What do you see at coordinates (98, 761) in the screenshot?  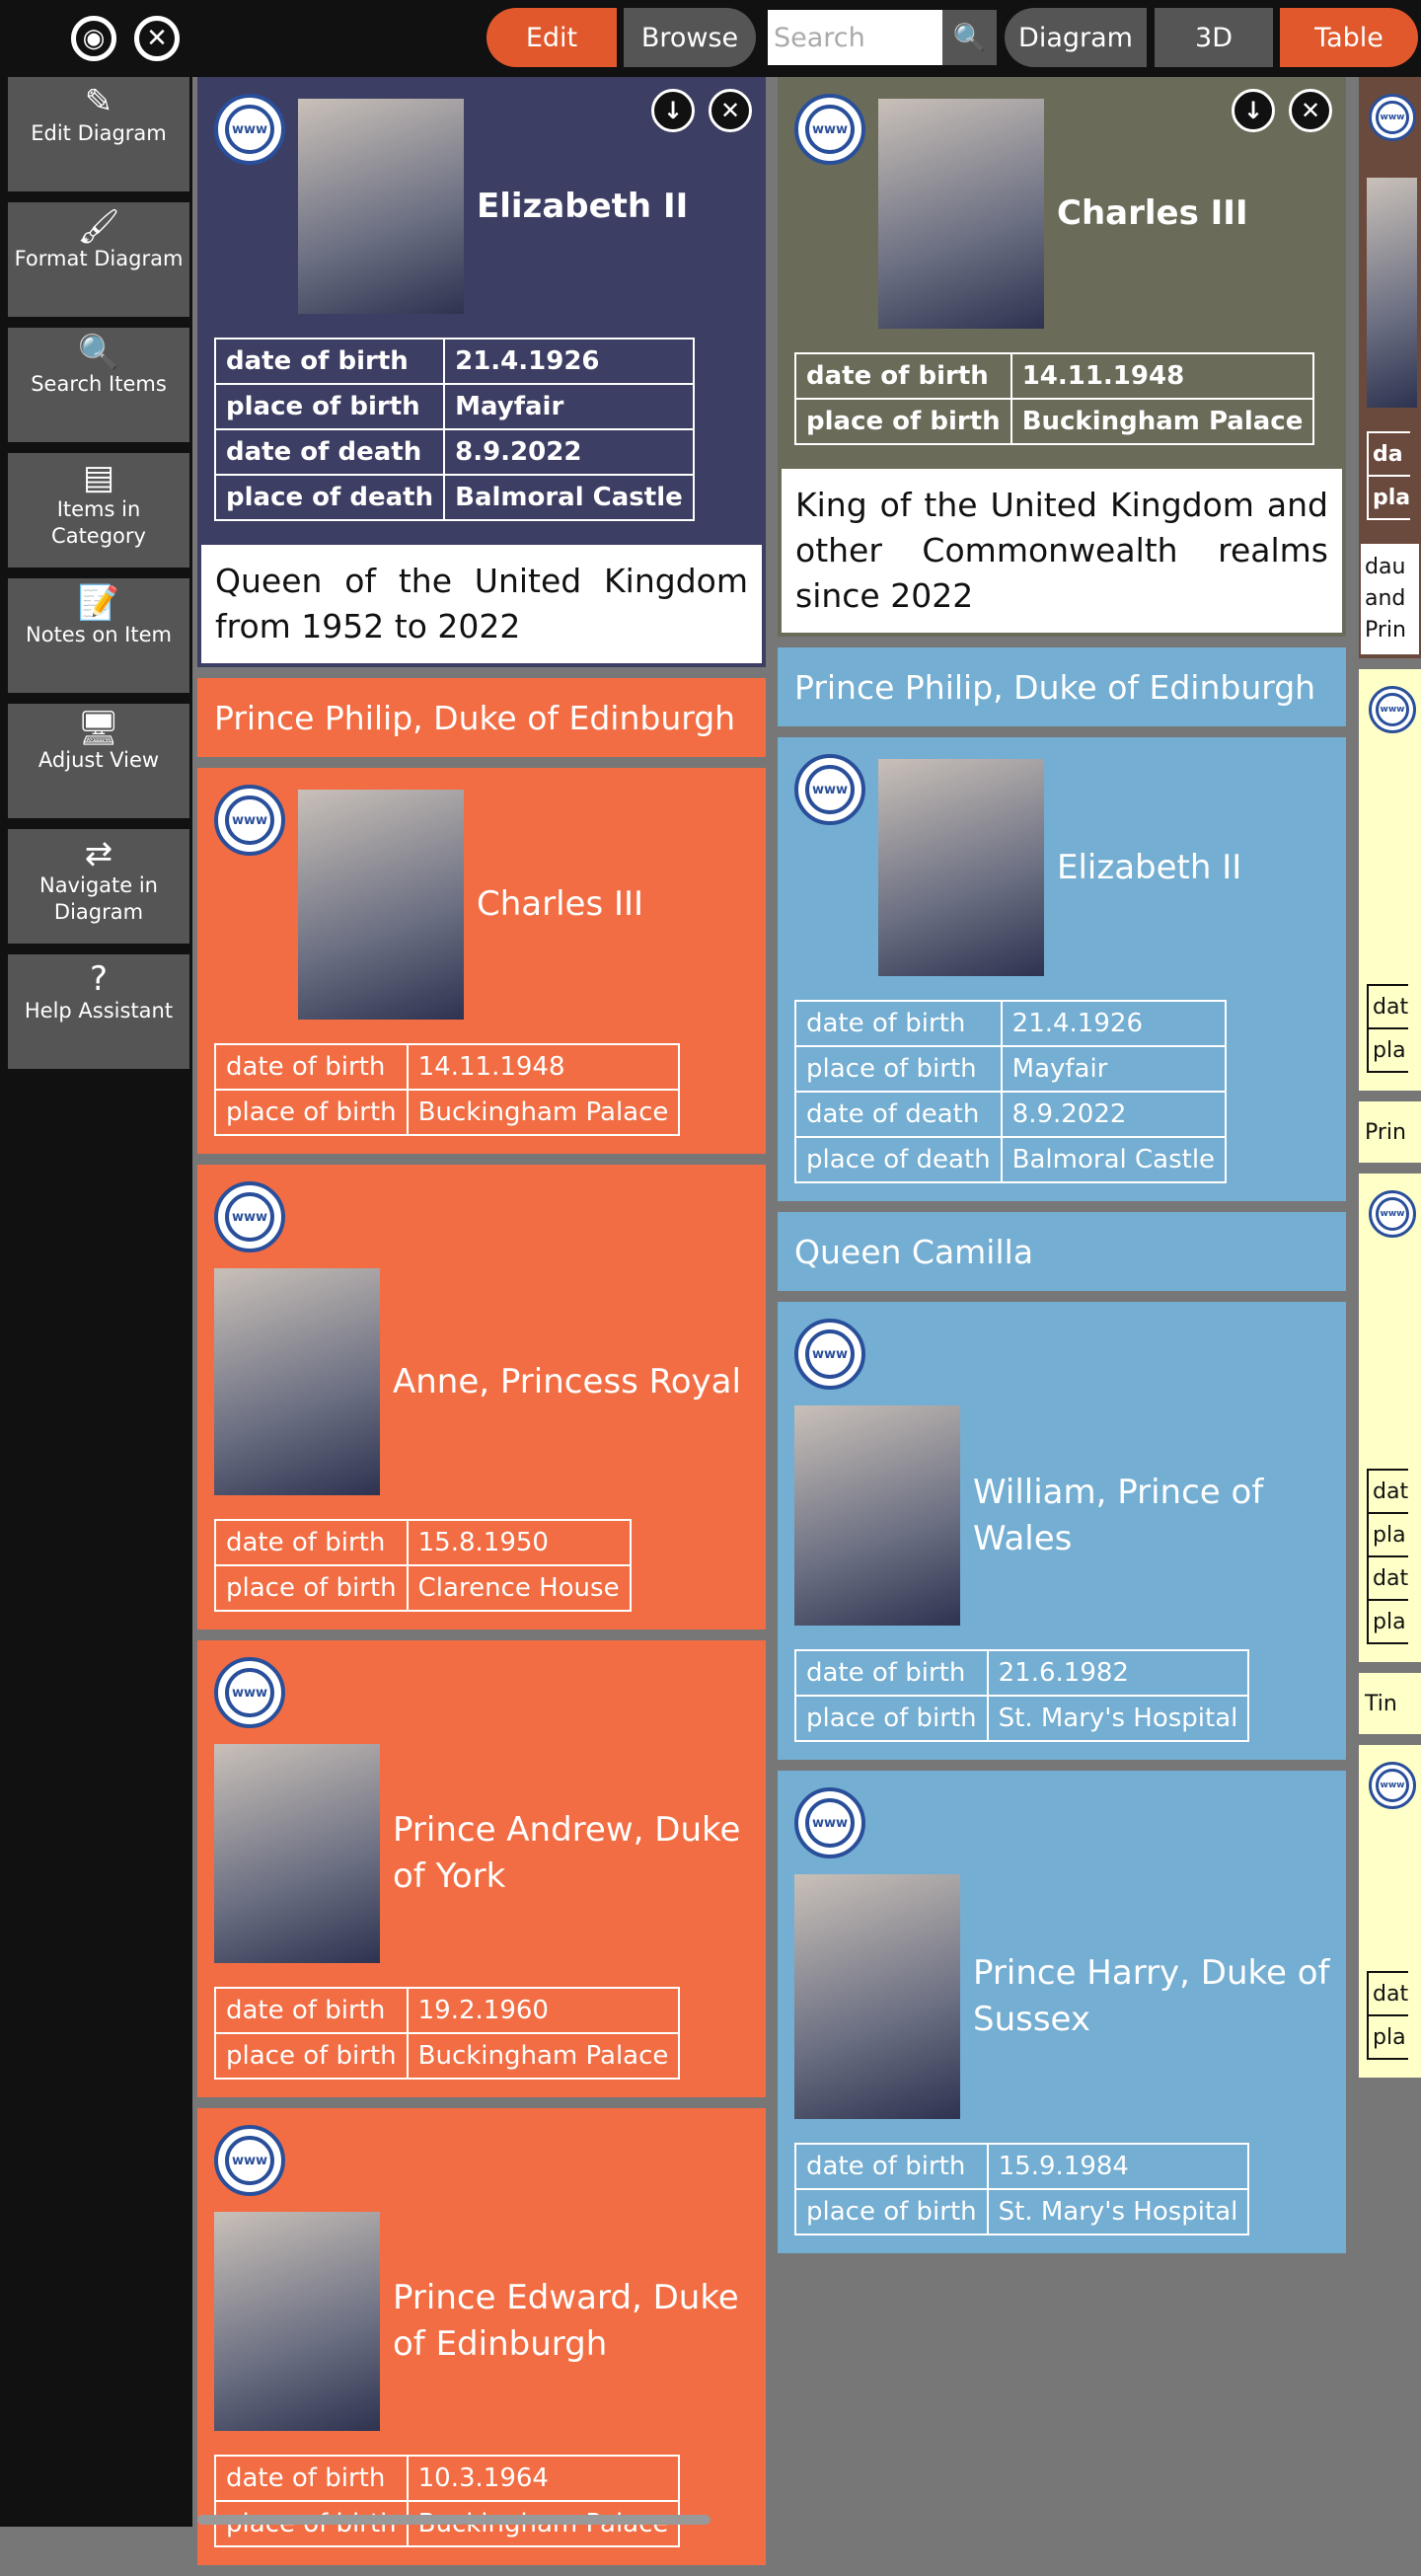 I see `sidebar-item-adjust-view: 🖥 Adjust View` at bounding box center [98, 761].